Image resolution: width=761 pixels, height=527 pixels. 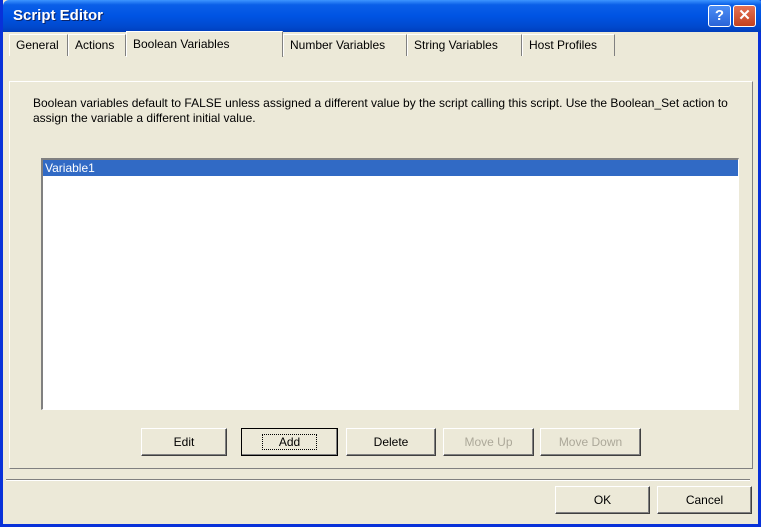 I want to click on tab-label: General, so click(x=37, y=45).